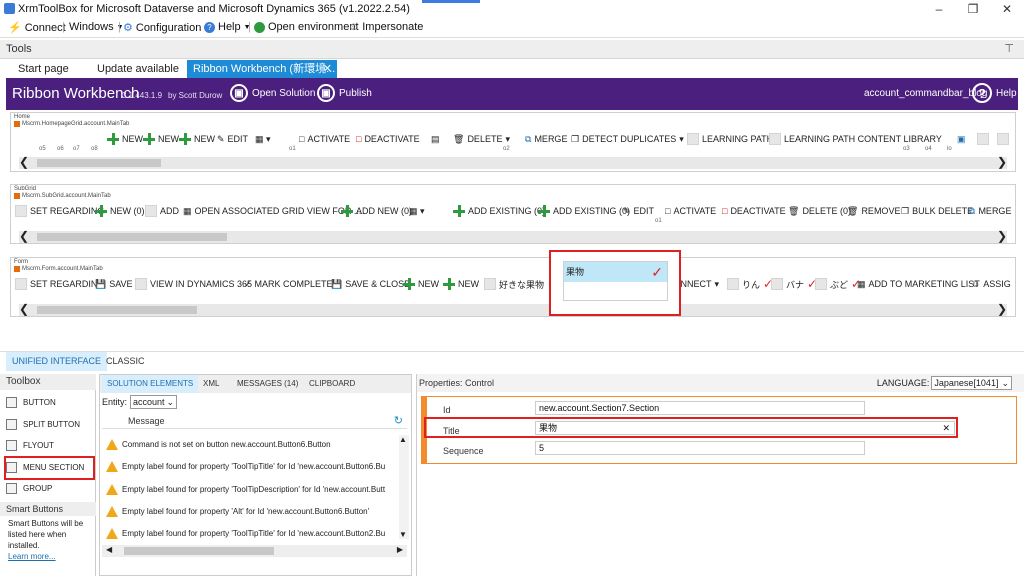 The width and height of the screenshot is (1024, 576). What do you see at coordinates (435, 139) in the screenshot?
I see `ribbon-command: ▤` at bounding box center [435, 139].